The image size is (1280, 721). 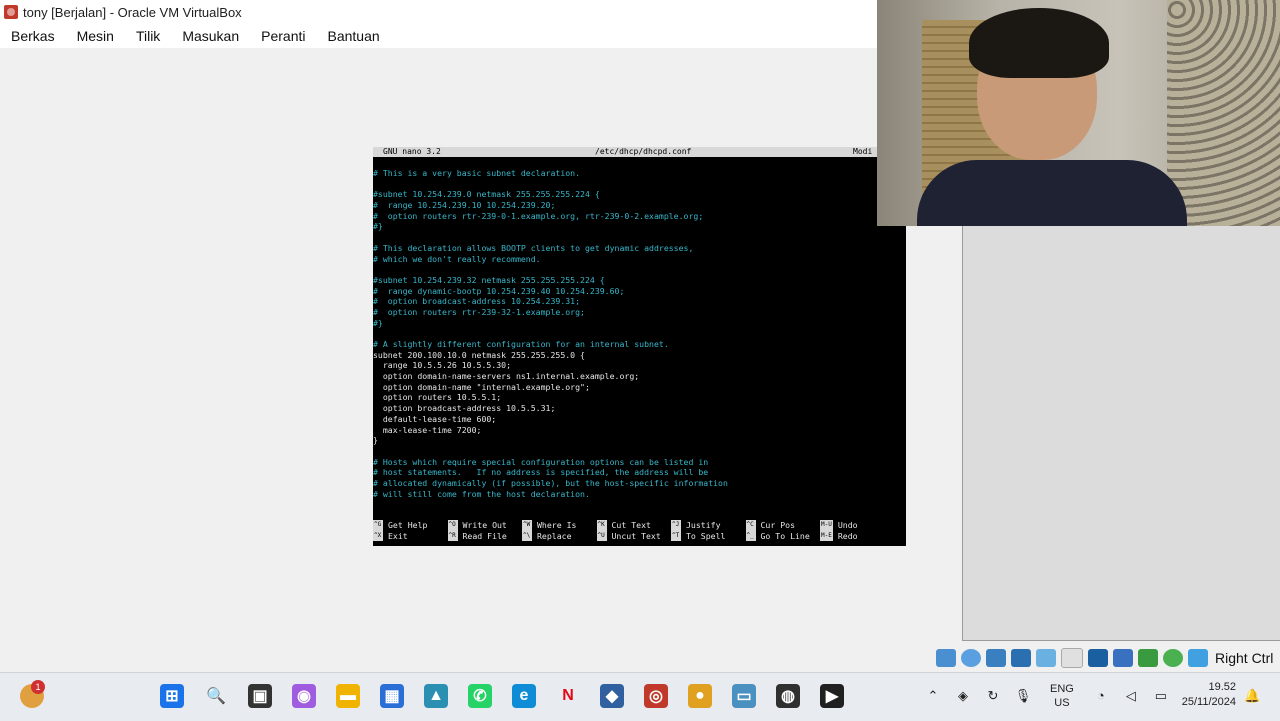 What do you see at coordinates (557, 525) in the screenshot?
I see `shortcut-label: Where Is` at bounding box center [557, 525].